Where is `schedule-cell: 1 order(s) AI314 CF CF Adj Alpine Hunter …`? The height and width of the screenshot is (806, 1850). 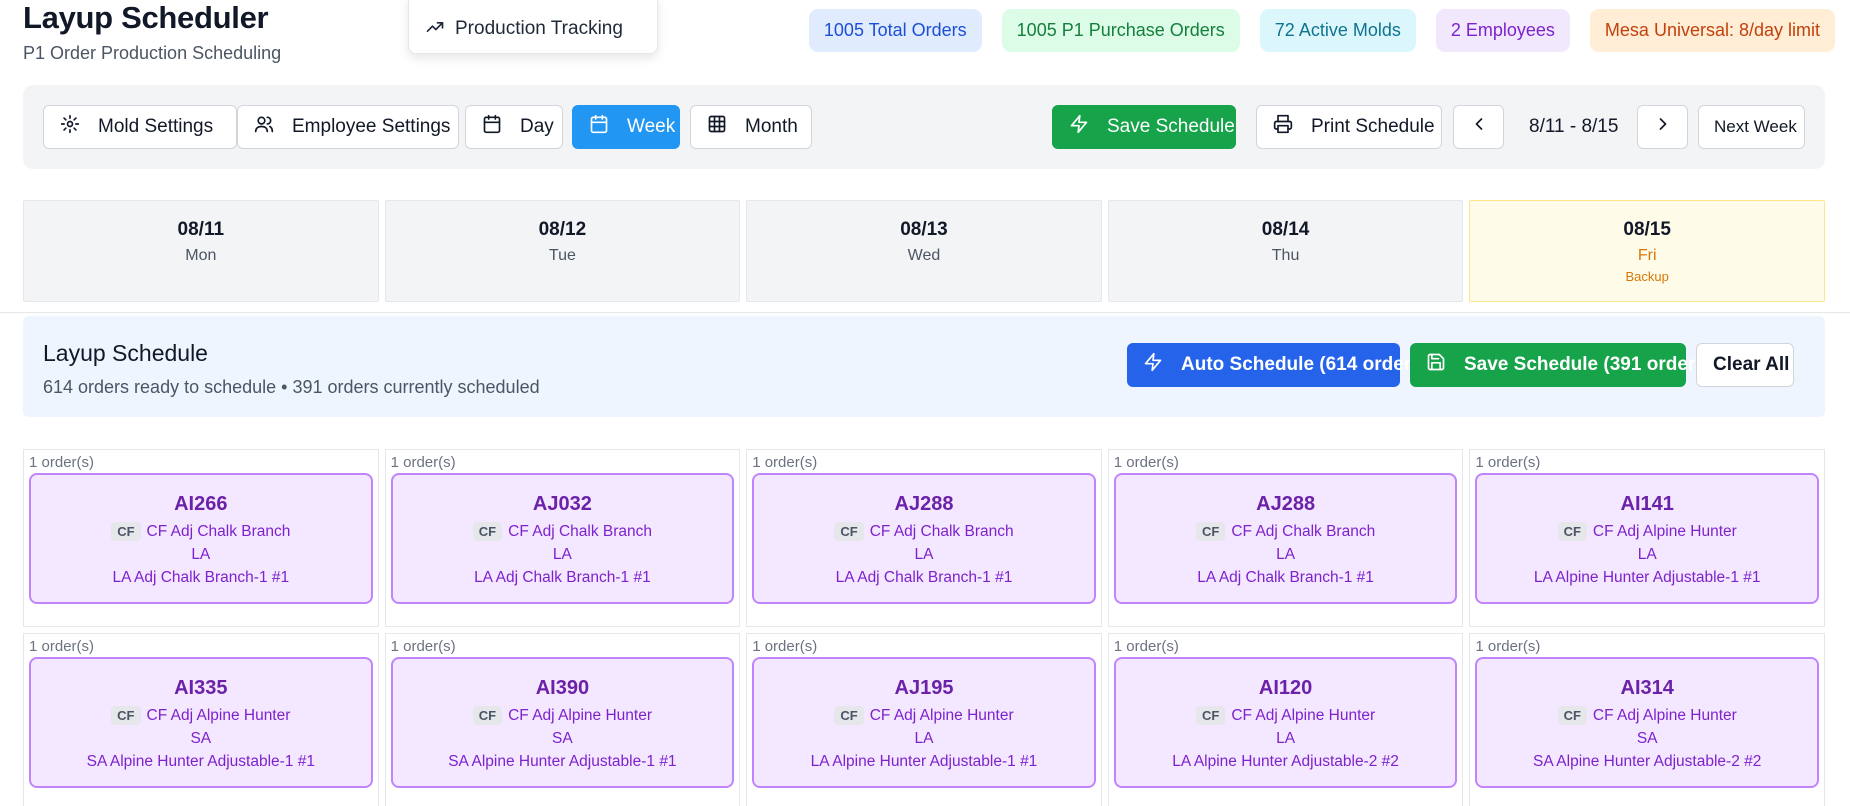
schedule-cell: 1 order(s) AI314 CF CF Adj Alpine Hunter … is located at coordinates (1647, 719).